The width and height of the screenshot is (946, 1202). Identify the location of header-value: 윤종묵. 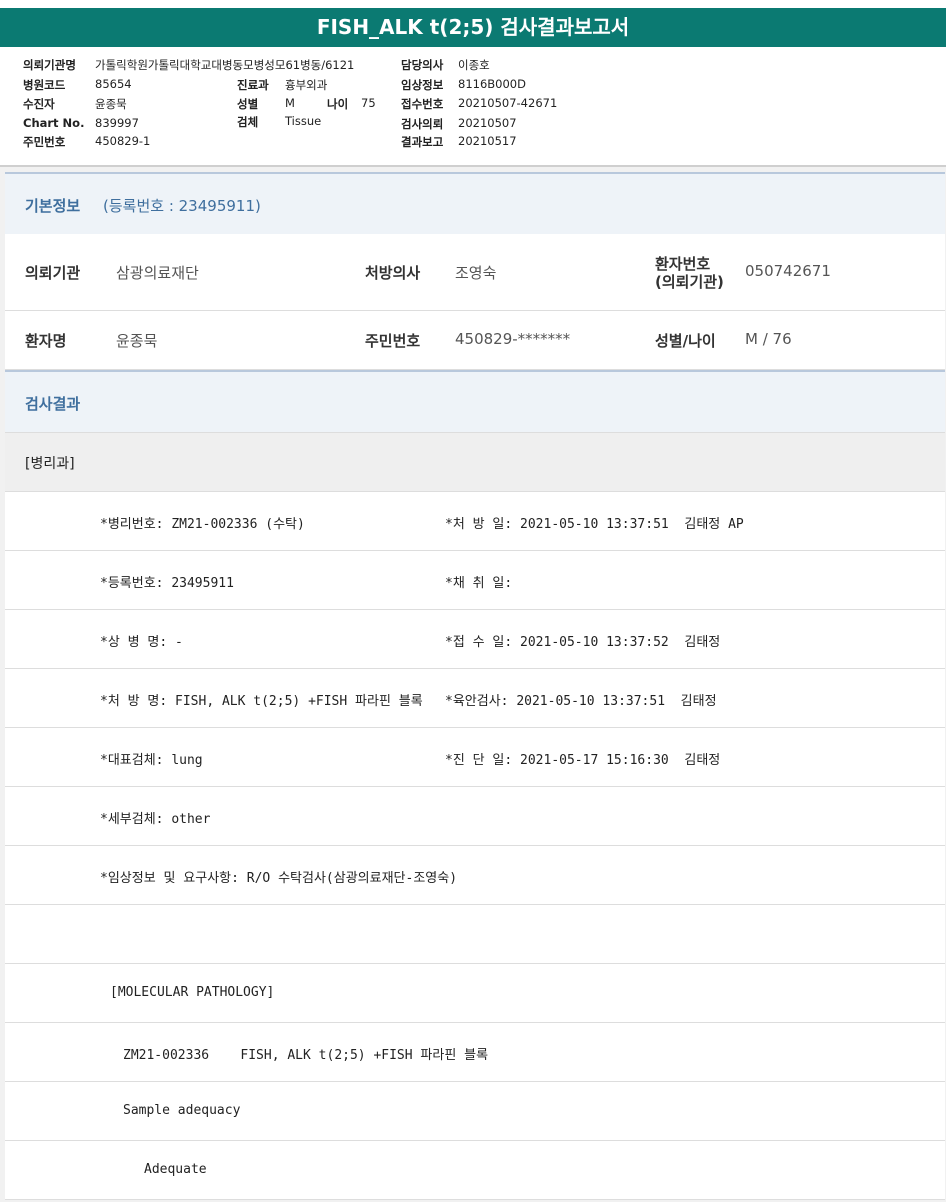
(111, 104).